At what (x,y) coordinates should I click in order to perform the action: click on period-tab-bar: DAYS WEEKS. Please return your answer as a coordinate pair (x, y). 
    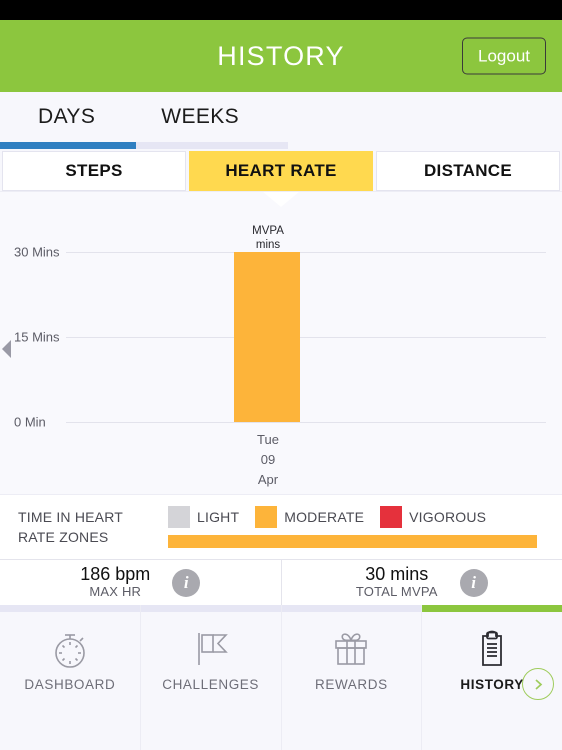
    Looking at the image, I should click on (281, 117).